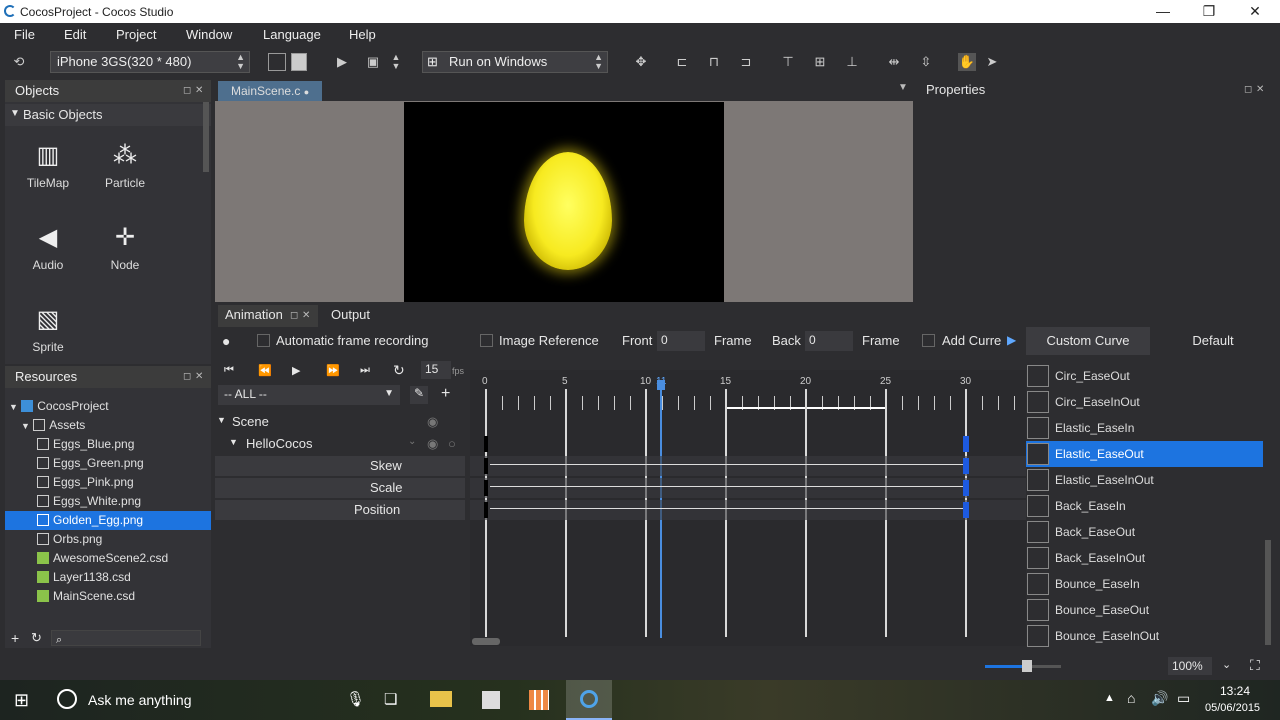 This screenshot has height=720, width=1280. What do you see at coordinates (299, 62) in the screenshot?
I see `portrait-icon` at bounding box center [299, 62].